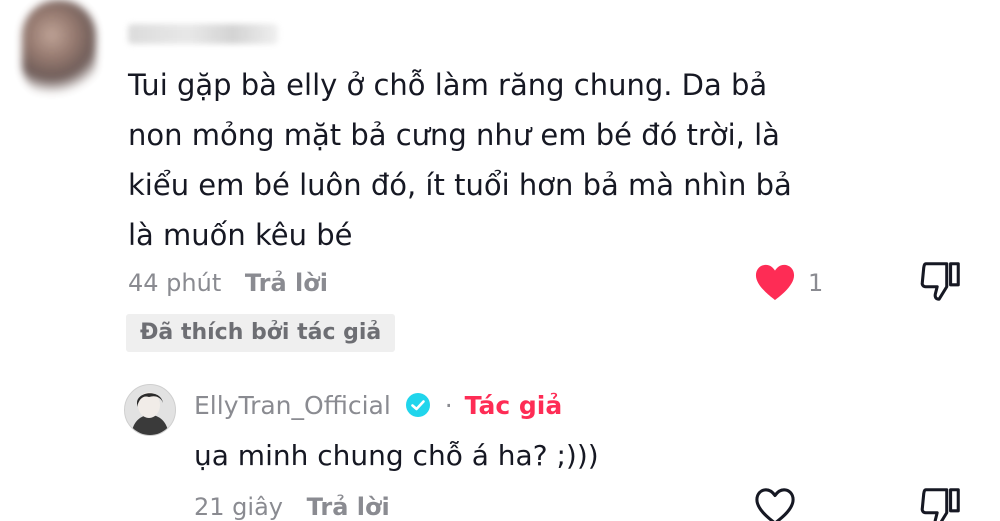 This screenshot has width=1000, height=521. I want to click on reply-time: 21 giây, so click(238, 507).